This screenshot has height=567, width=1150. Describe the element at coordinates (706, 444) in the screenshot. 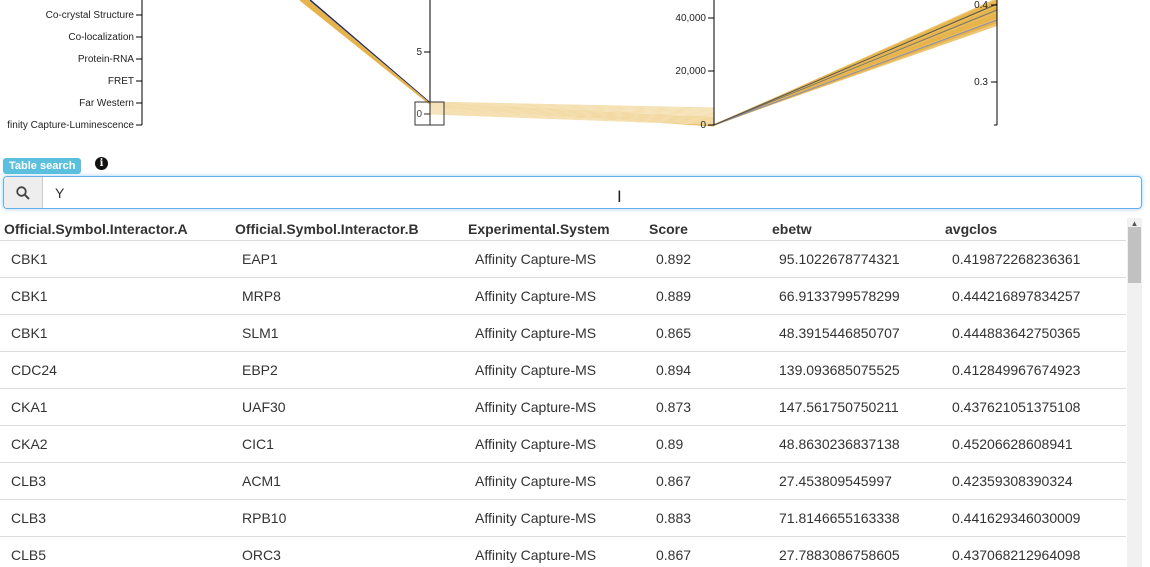

I see `table-cell: 0.89` at that location.